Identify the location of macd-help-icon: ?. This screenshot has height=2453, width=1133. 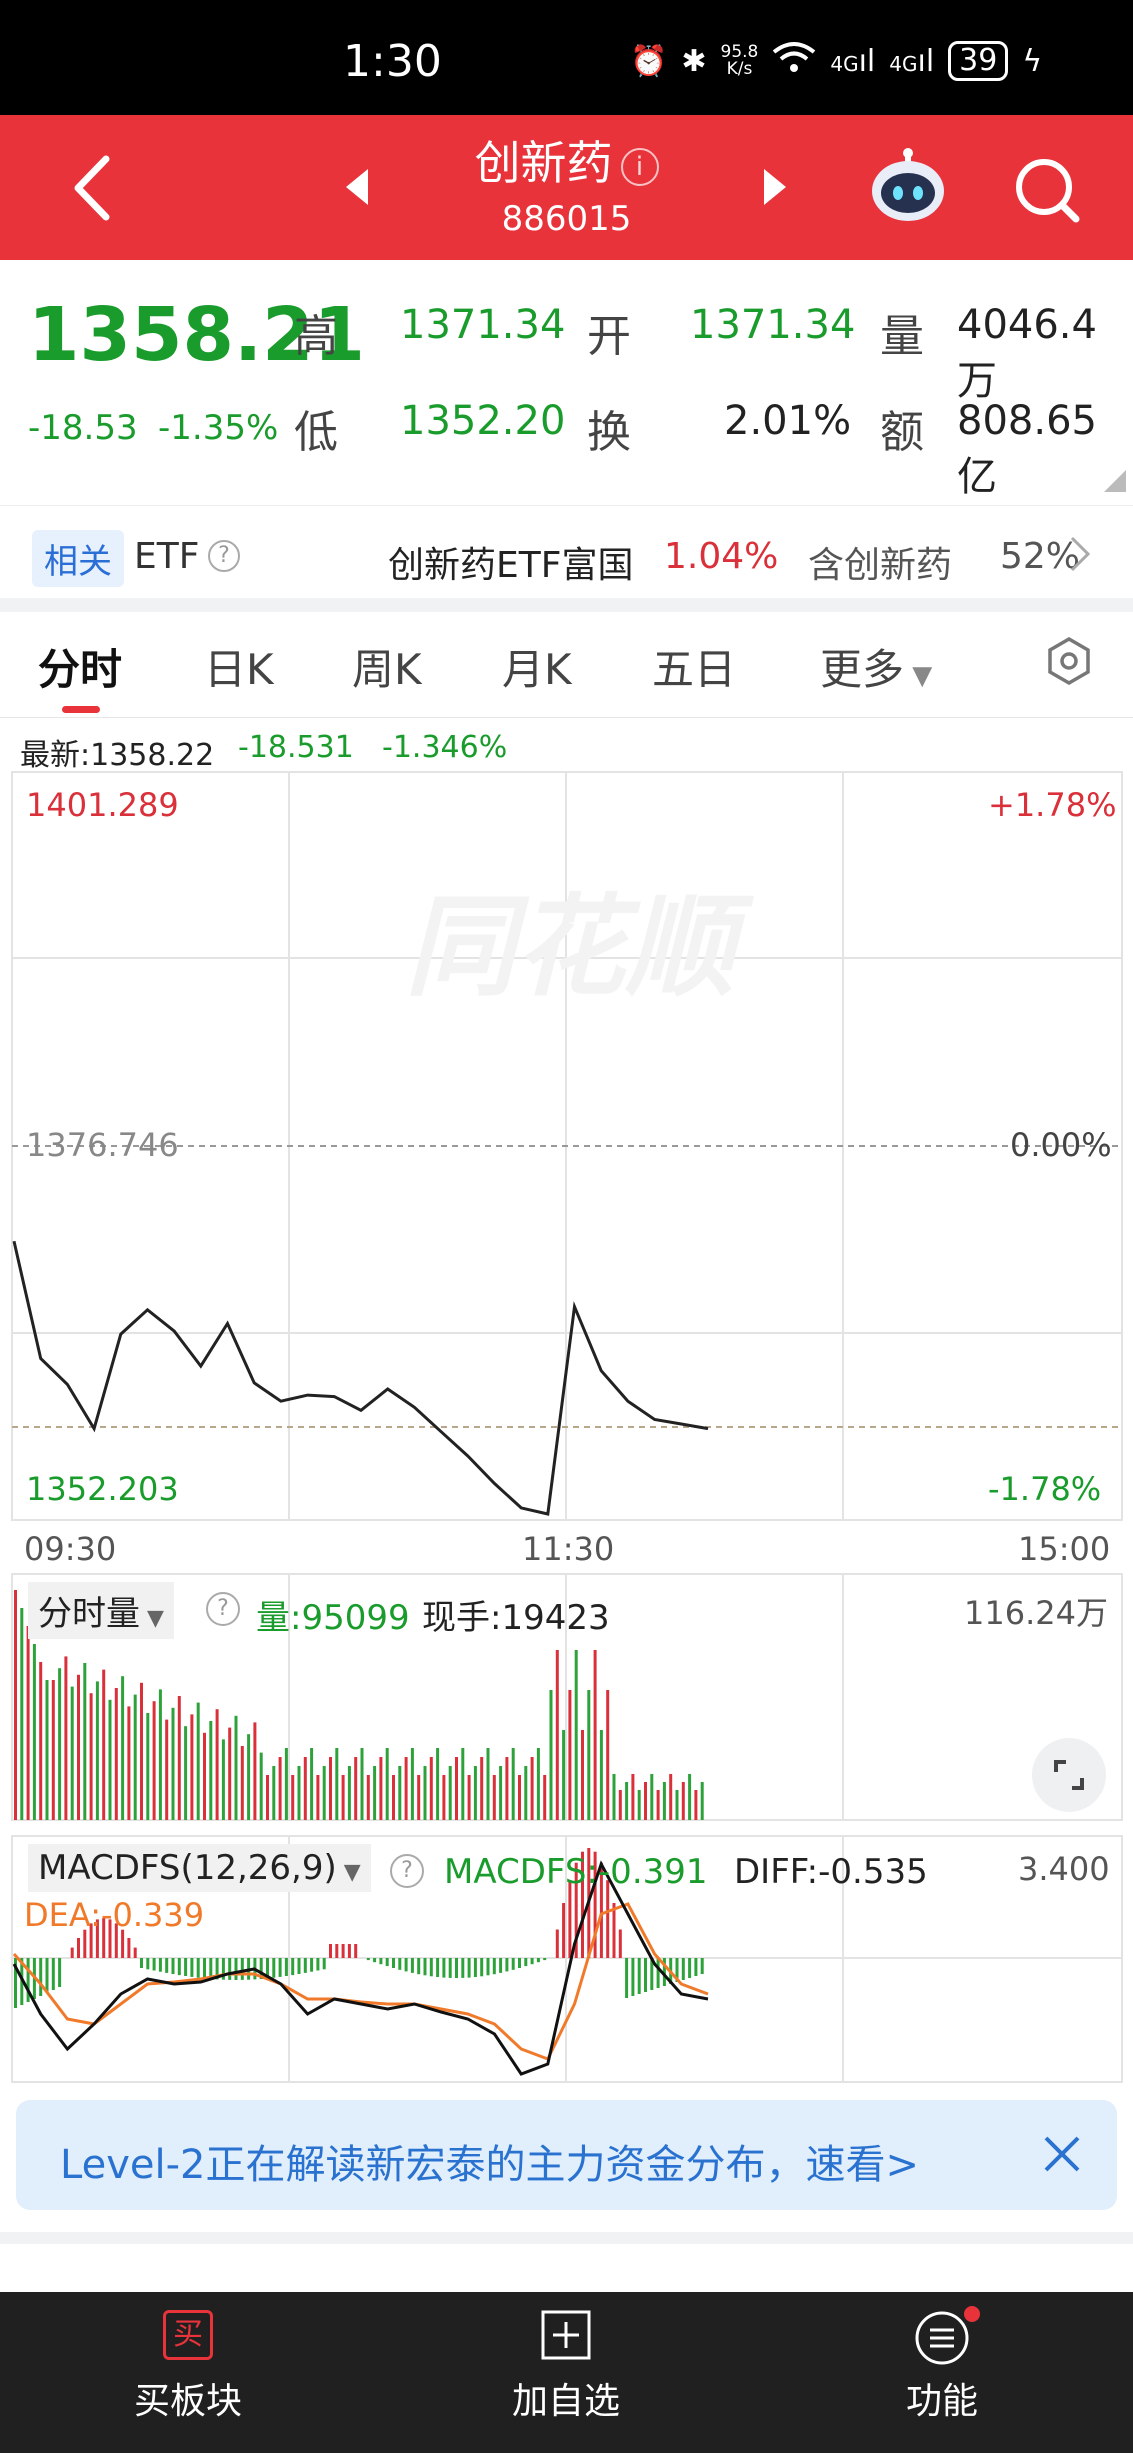
(407, 1871).